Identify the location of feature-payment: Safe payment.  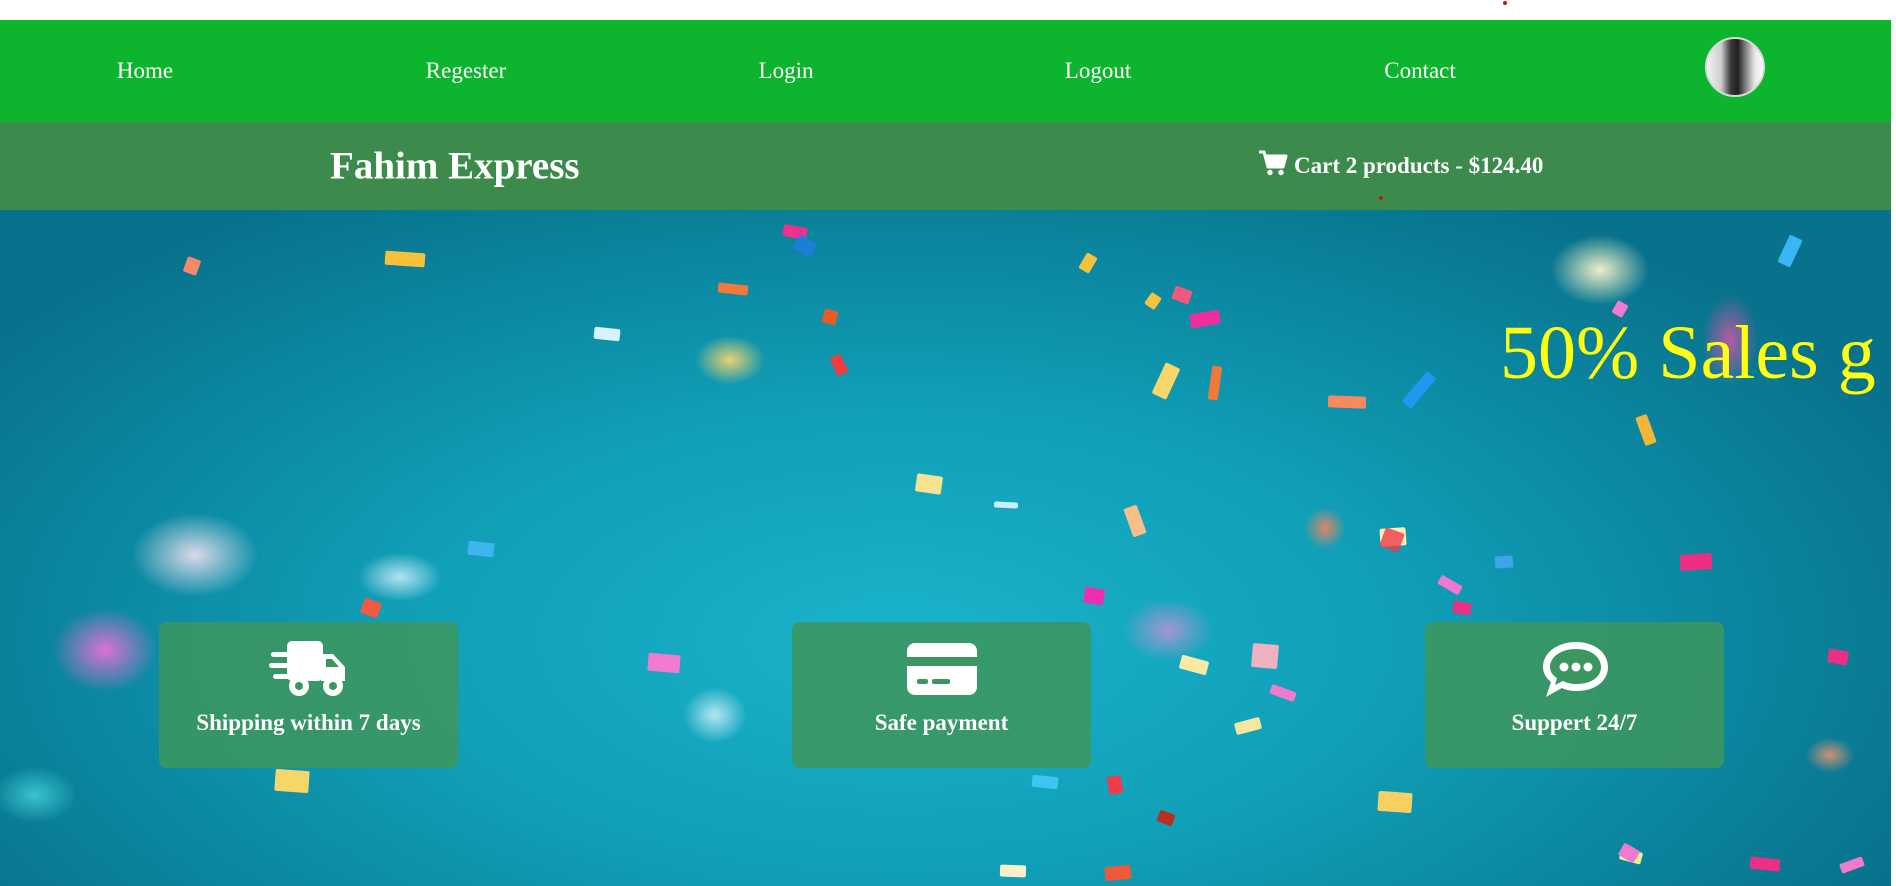
(941, 695).